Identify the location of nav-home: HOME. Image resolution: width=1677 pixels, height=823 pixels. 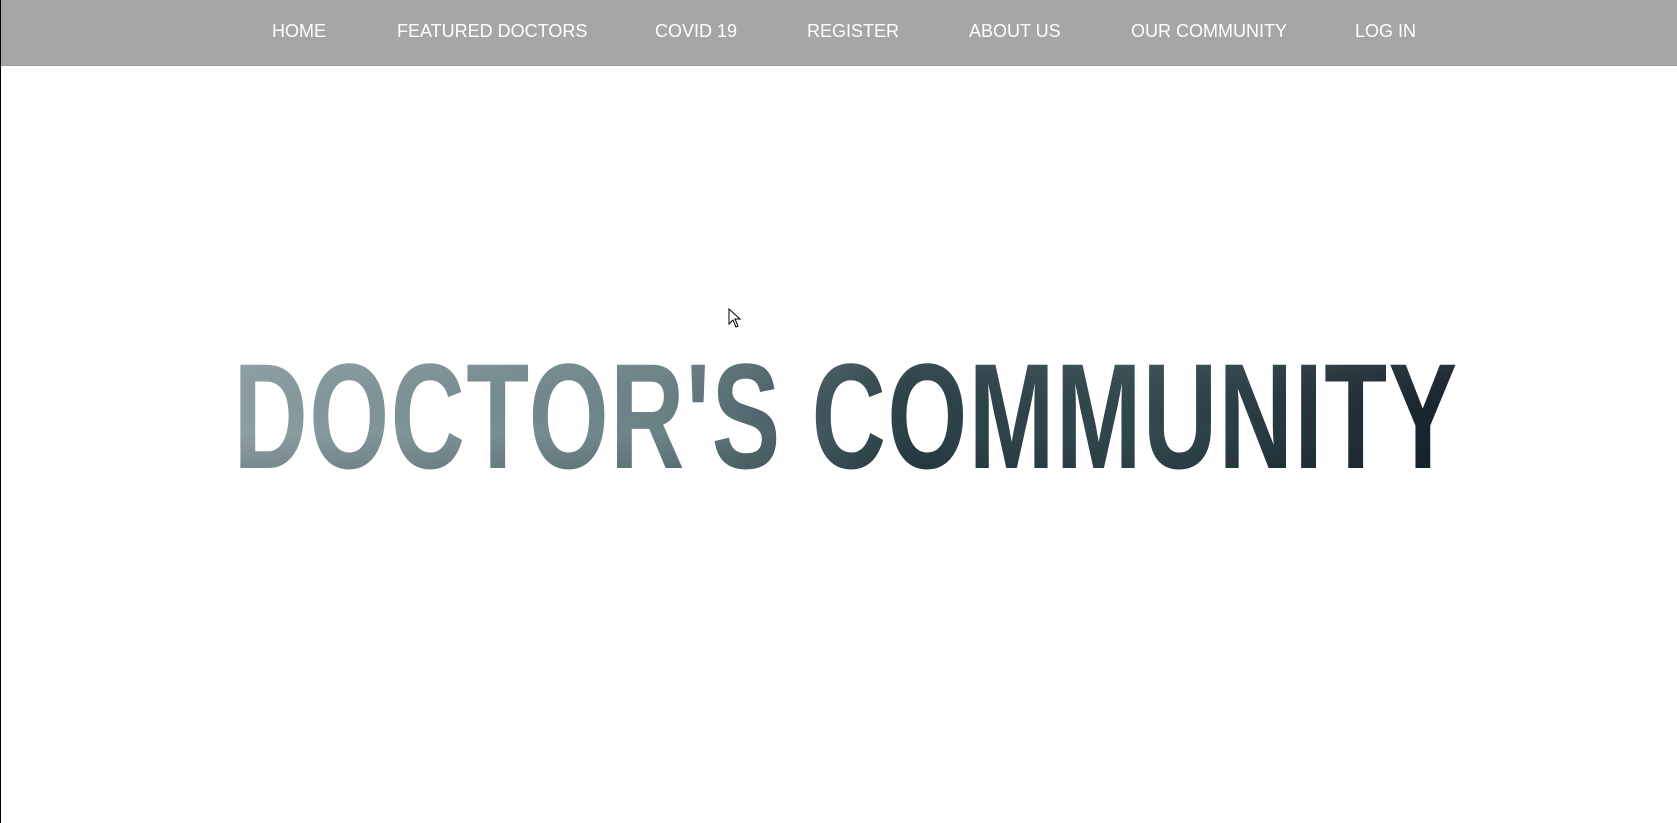
(299, 31).